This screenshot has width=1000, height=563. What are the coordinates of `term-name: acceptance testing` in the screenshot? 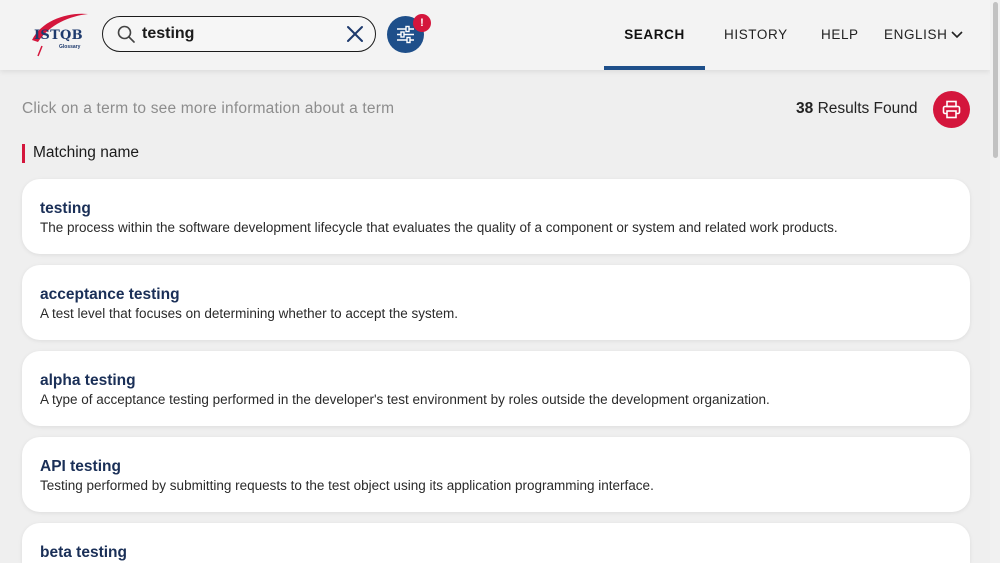 It's located at (110, 295).